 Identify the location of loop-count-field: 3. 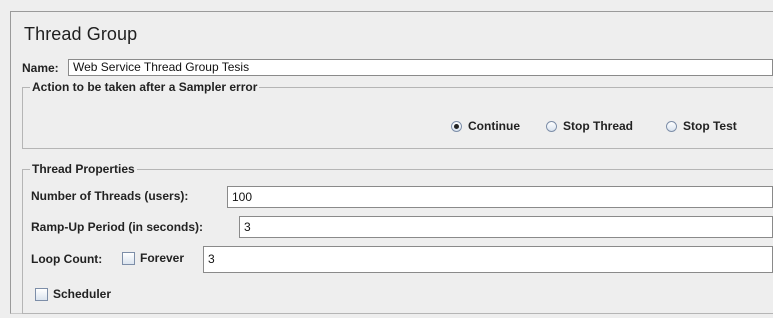
(488, 259).